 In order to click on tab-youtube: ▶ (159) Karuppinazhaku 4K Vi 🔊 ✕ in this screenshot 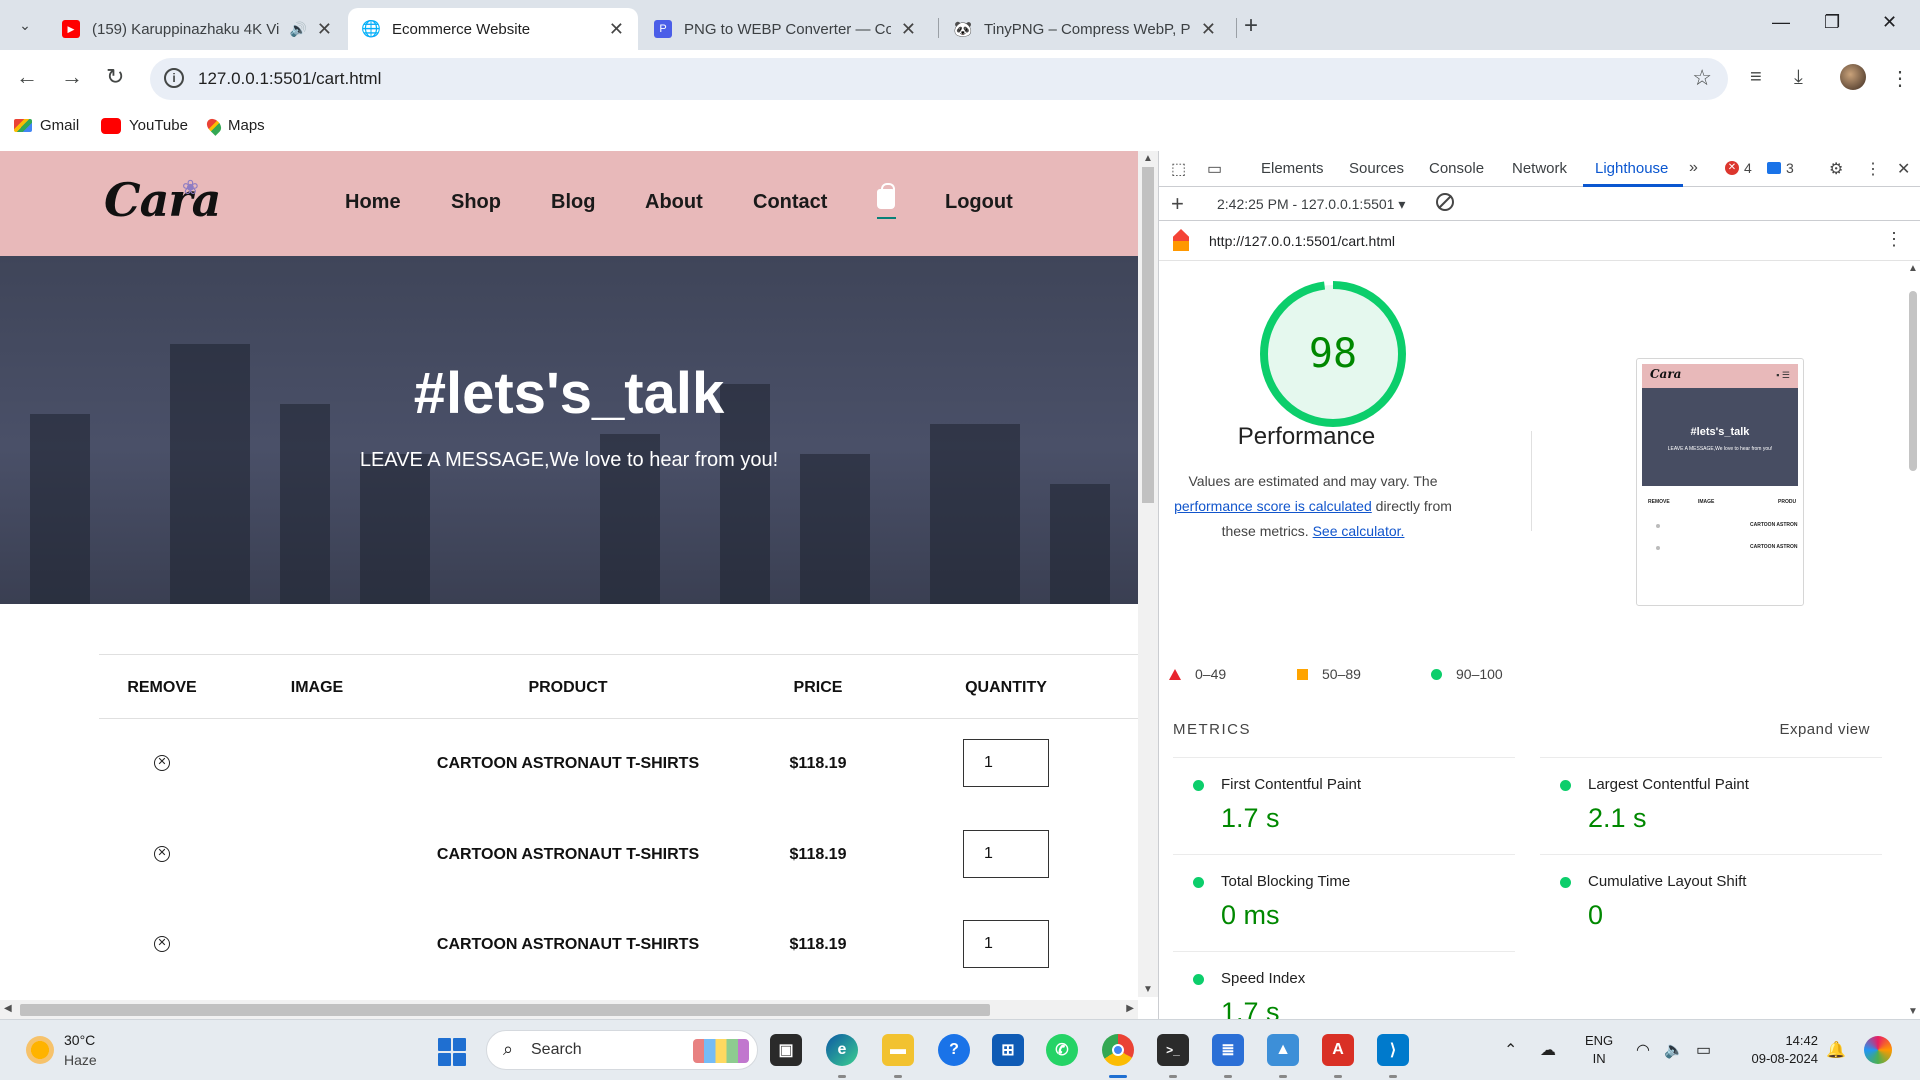, I will do `click(197, 29)`.